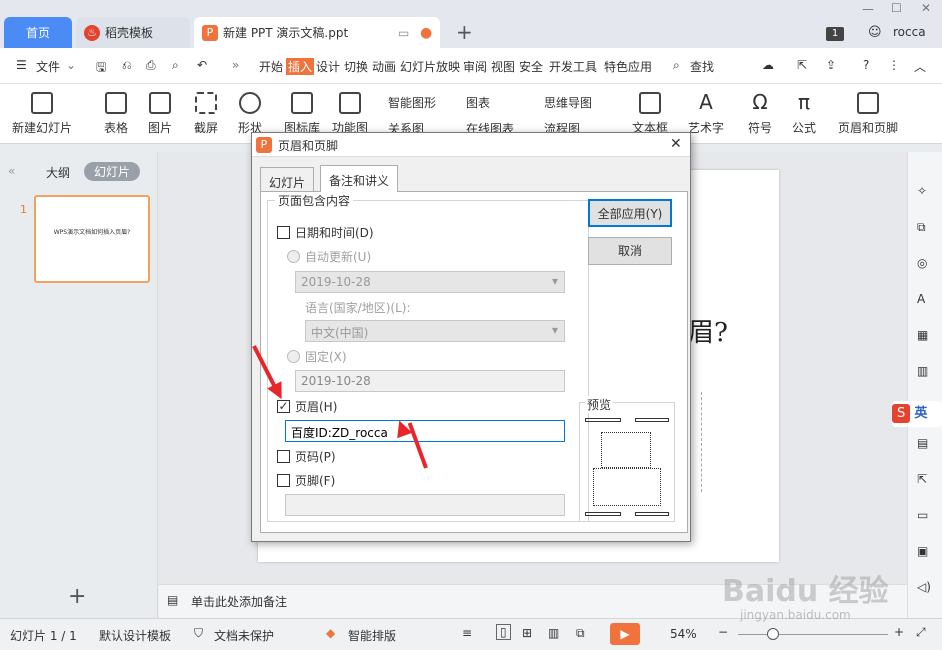 The width and height of the screenshot is (942, 650). I want to click on close-icon: ✕, so click(676, 144).